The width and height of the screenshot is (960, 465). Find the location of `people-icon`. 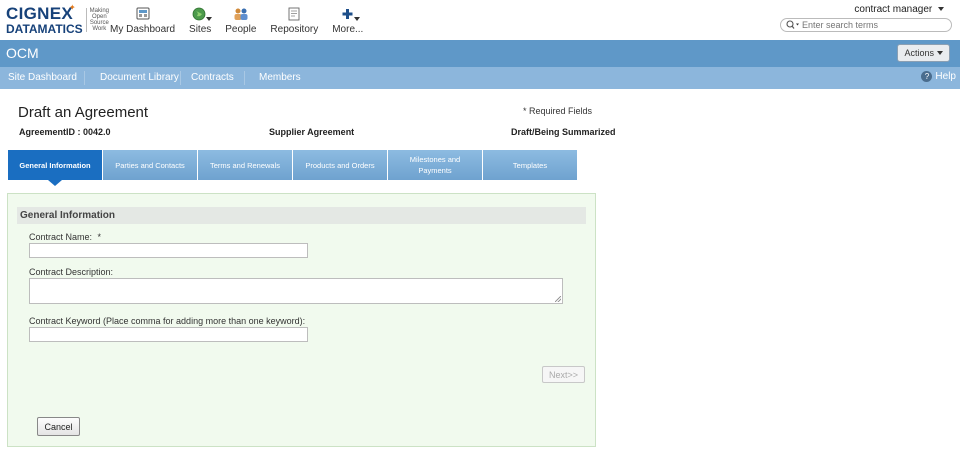

people-icon is located at coordinates (241, 14).